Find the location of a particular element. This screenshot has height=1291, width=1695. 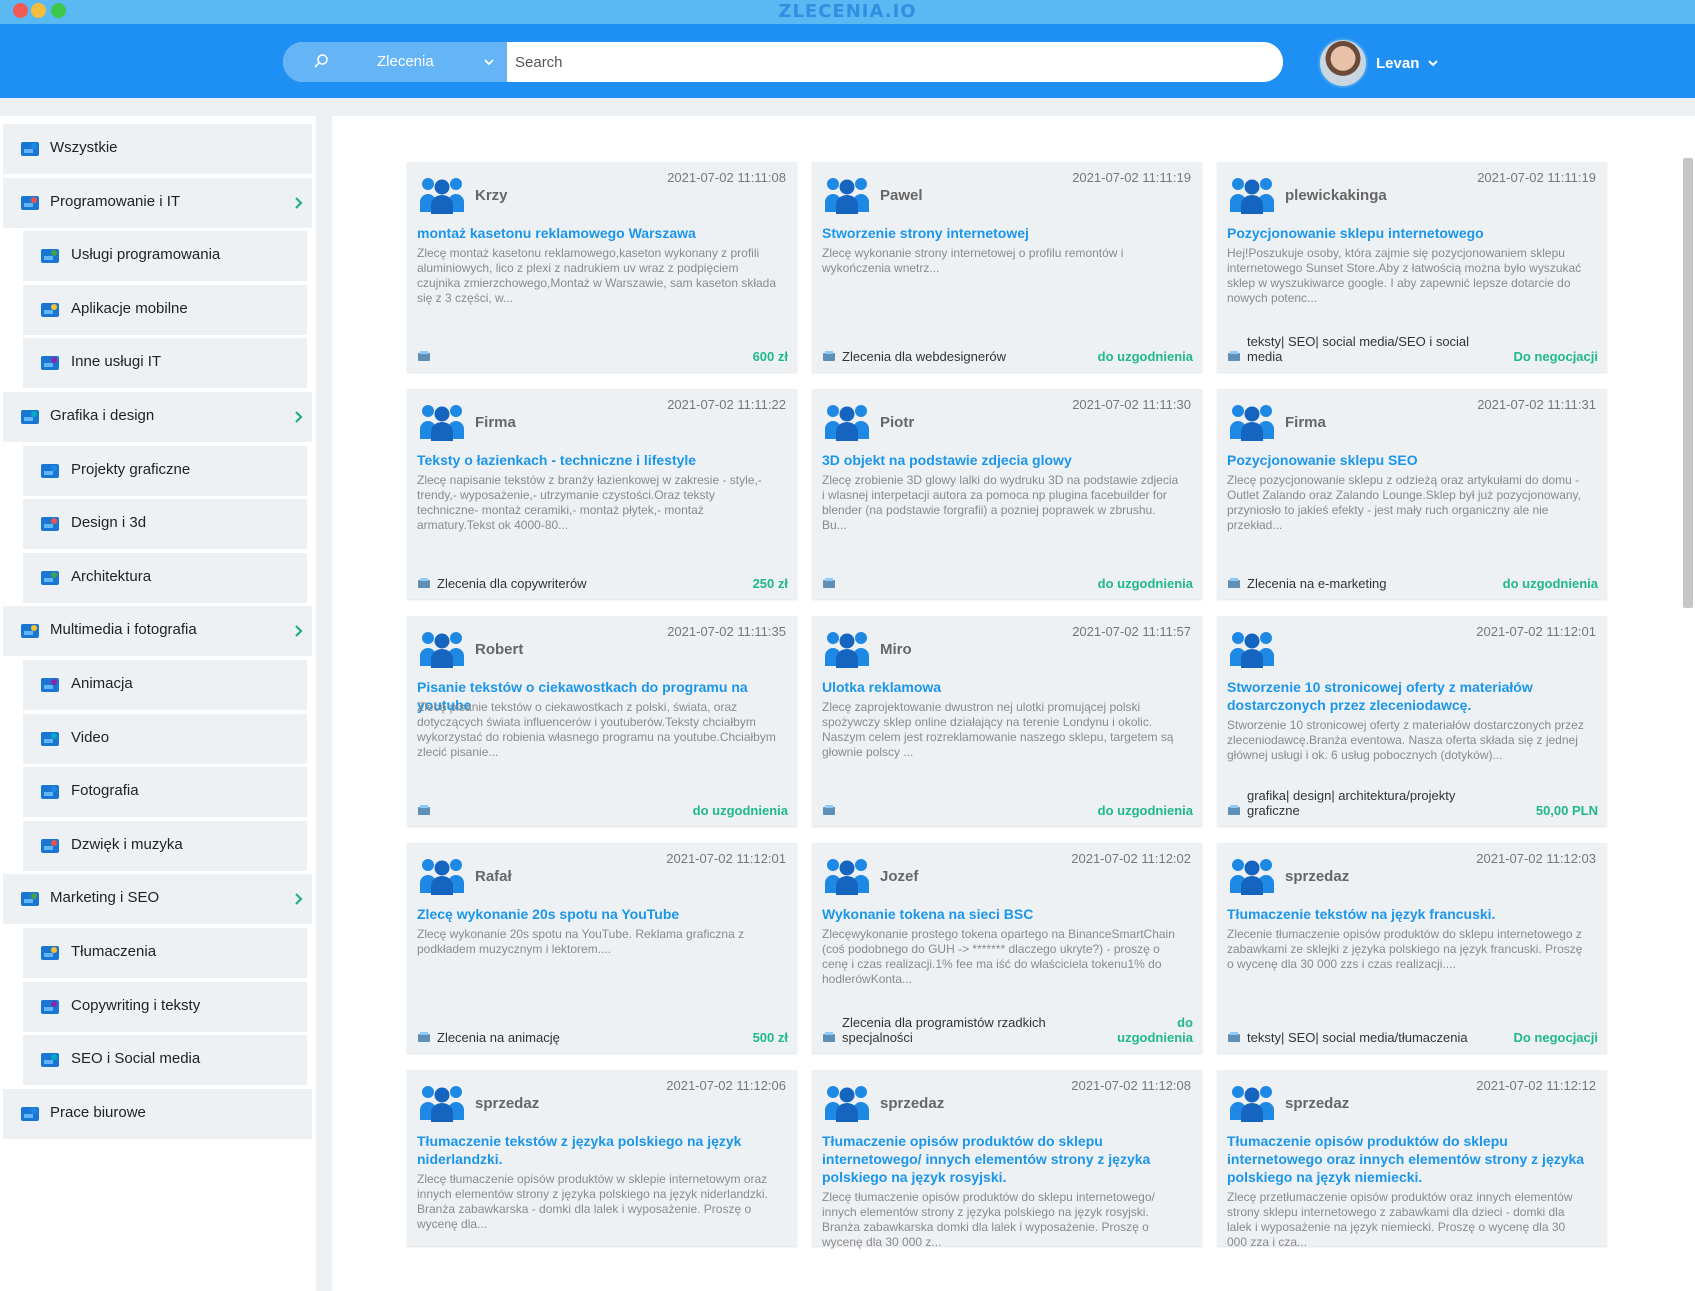

sidebar-item: Video is located at coordinates (165, 738).